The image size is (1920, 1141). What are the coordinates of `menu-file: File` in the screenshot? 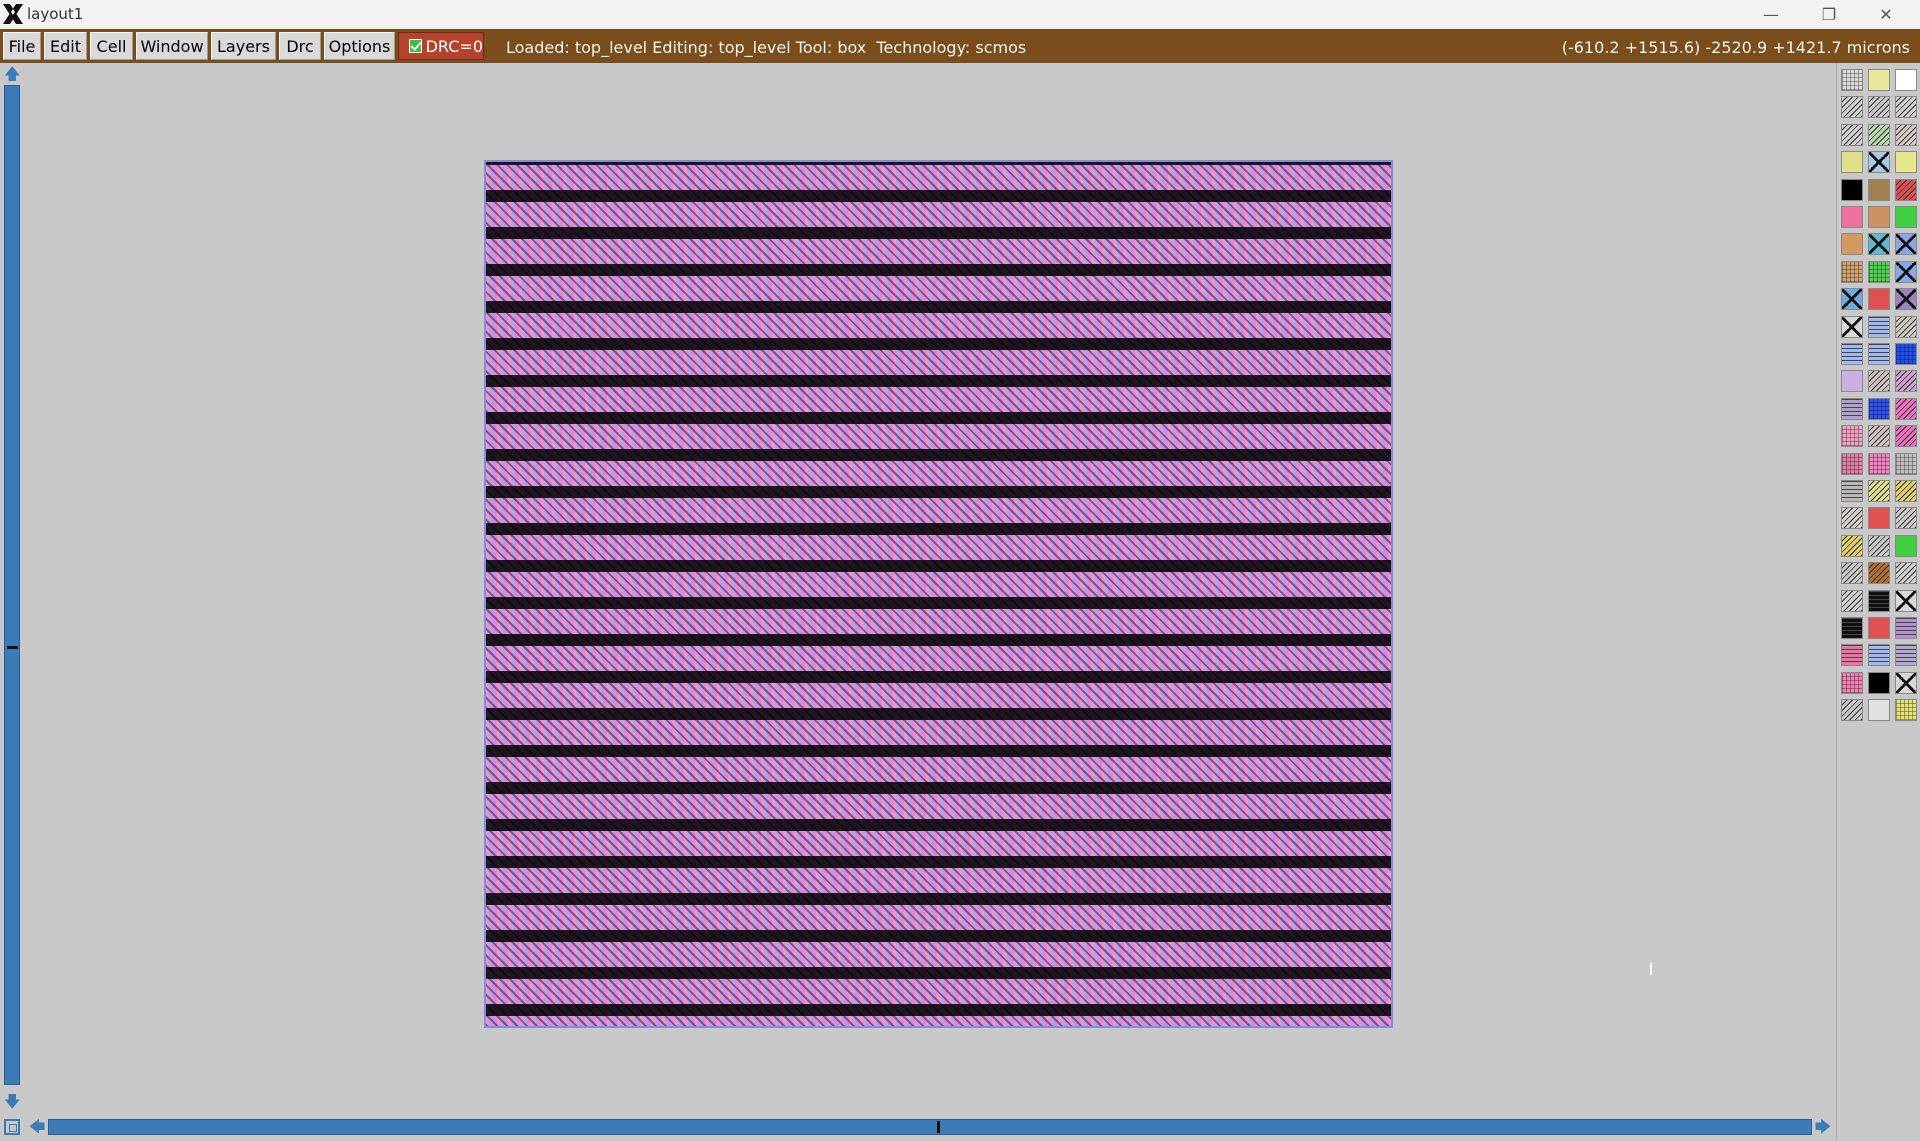 It's located at (22, 46).